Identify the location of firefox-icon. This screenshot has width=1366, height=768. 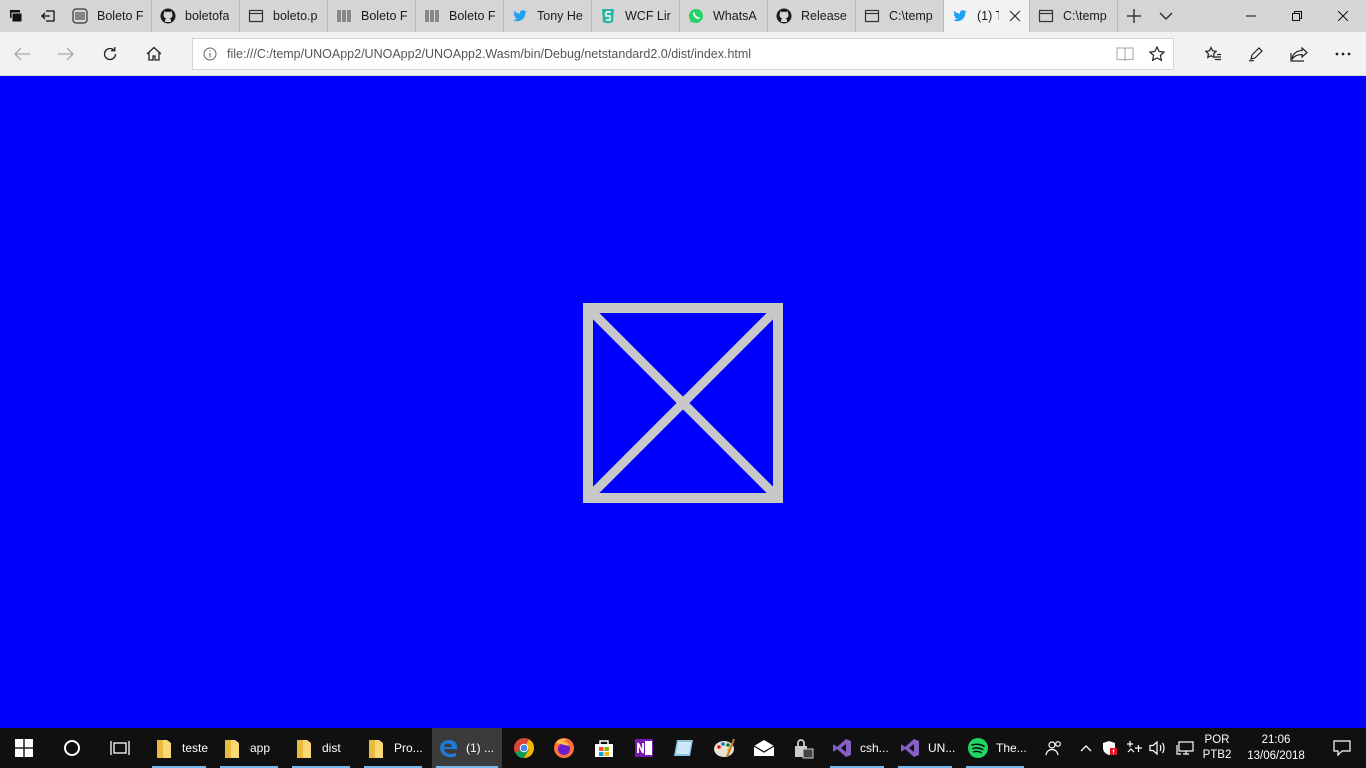
(564, 748).